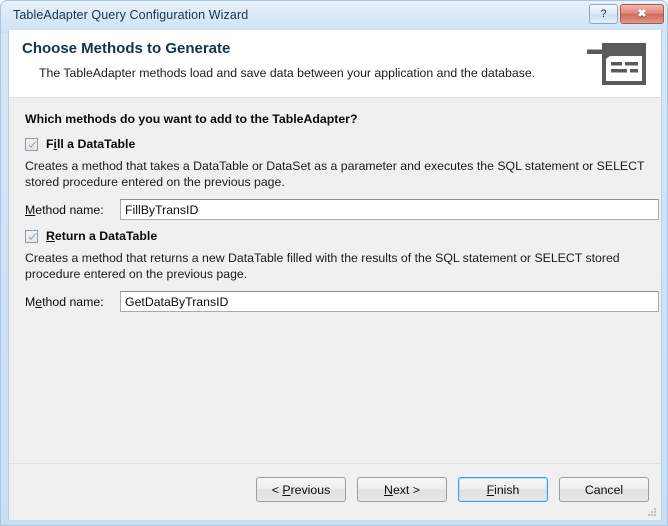 This screenshot has height=526, width=668. I want to click on help-icon: ?, so click(603, 13).